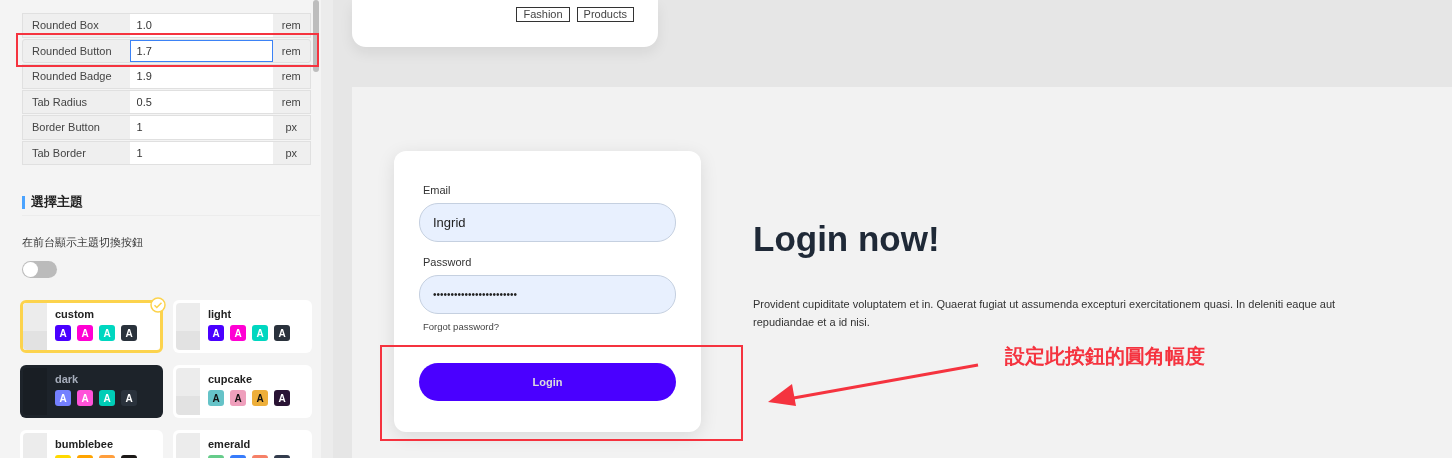 The width and height of the screenshot is (1452, 458). Describe the element at coordinates (547, 382) in the screenshot. I see `login-button: Login` at that location.